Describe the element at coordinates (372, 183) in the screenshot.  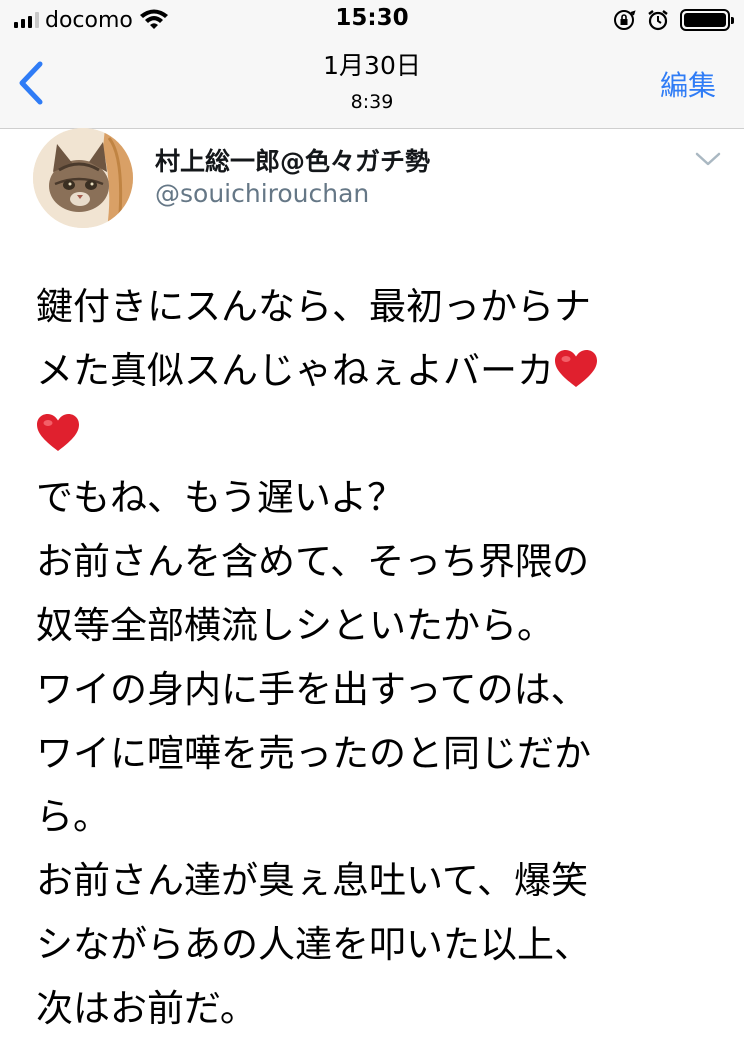
I see `tweet-header: 村上総一郎@色々ガチ勢 @souichirouchan` at that location.